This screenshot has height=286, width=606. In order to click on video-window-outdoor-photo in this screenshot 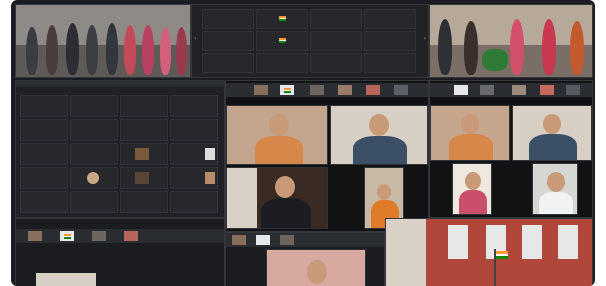, I will do `click(511, 41)`.